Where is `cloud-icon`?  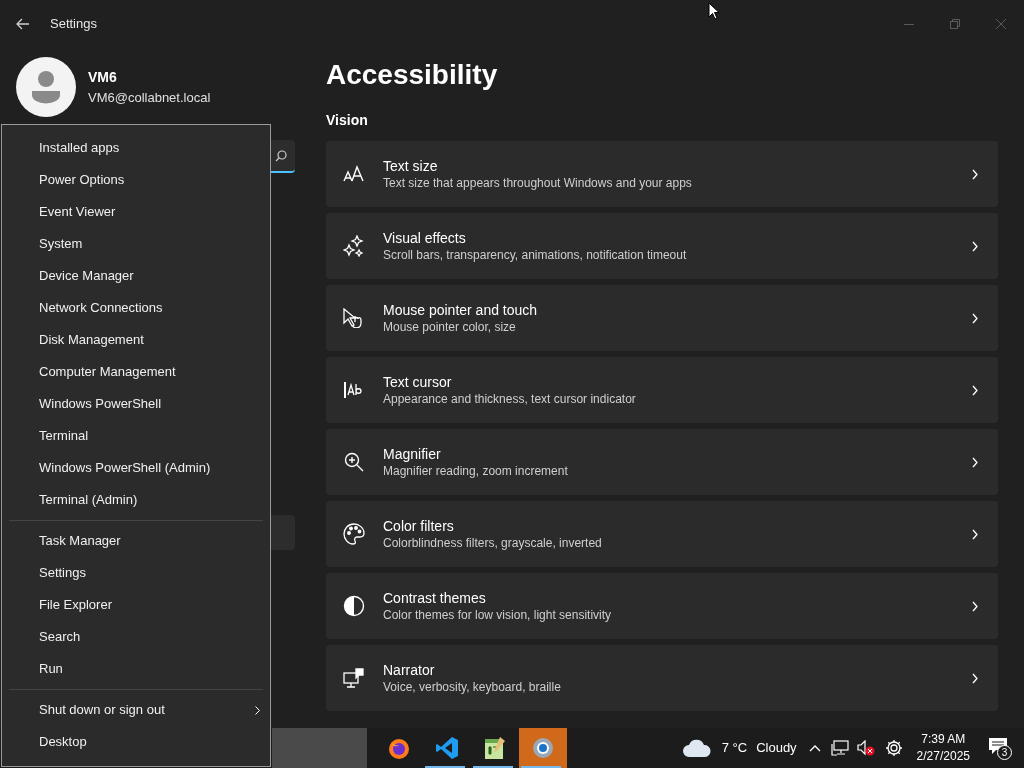
cloud-icon is located at coordinates (696, 748).